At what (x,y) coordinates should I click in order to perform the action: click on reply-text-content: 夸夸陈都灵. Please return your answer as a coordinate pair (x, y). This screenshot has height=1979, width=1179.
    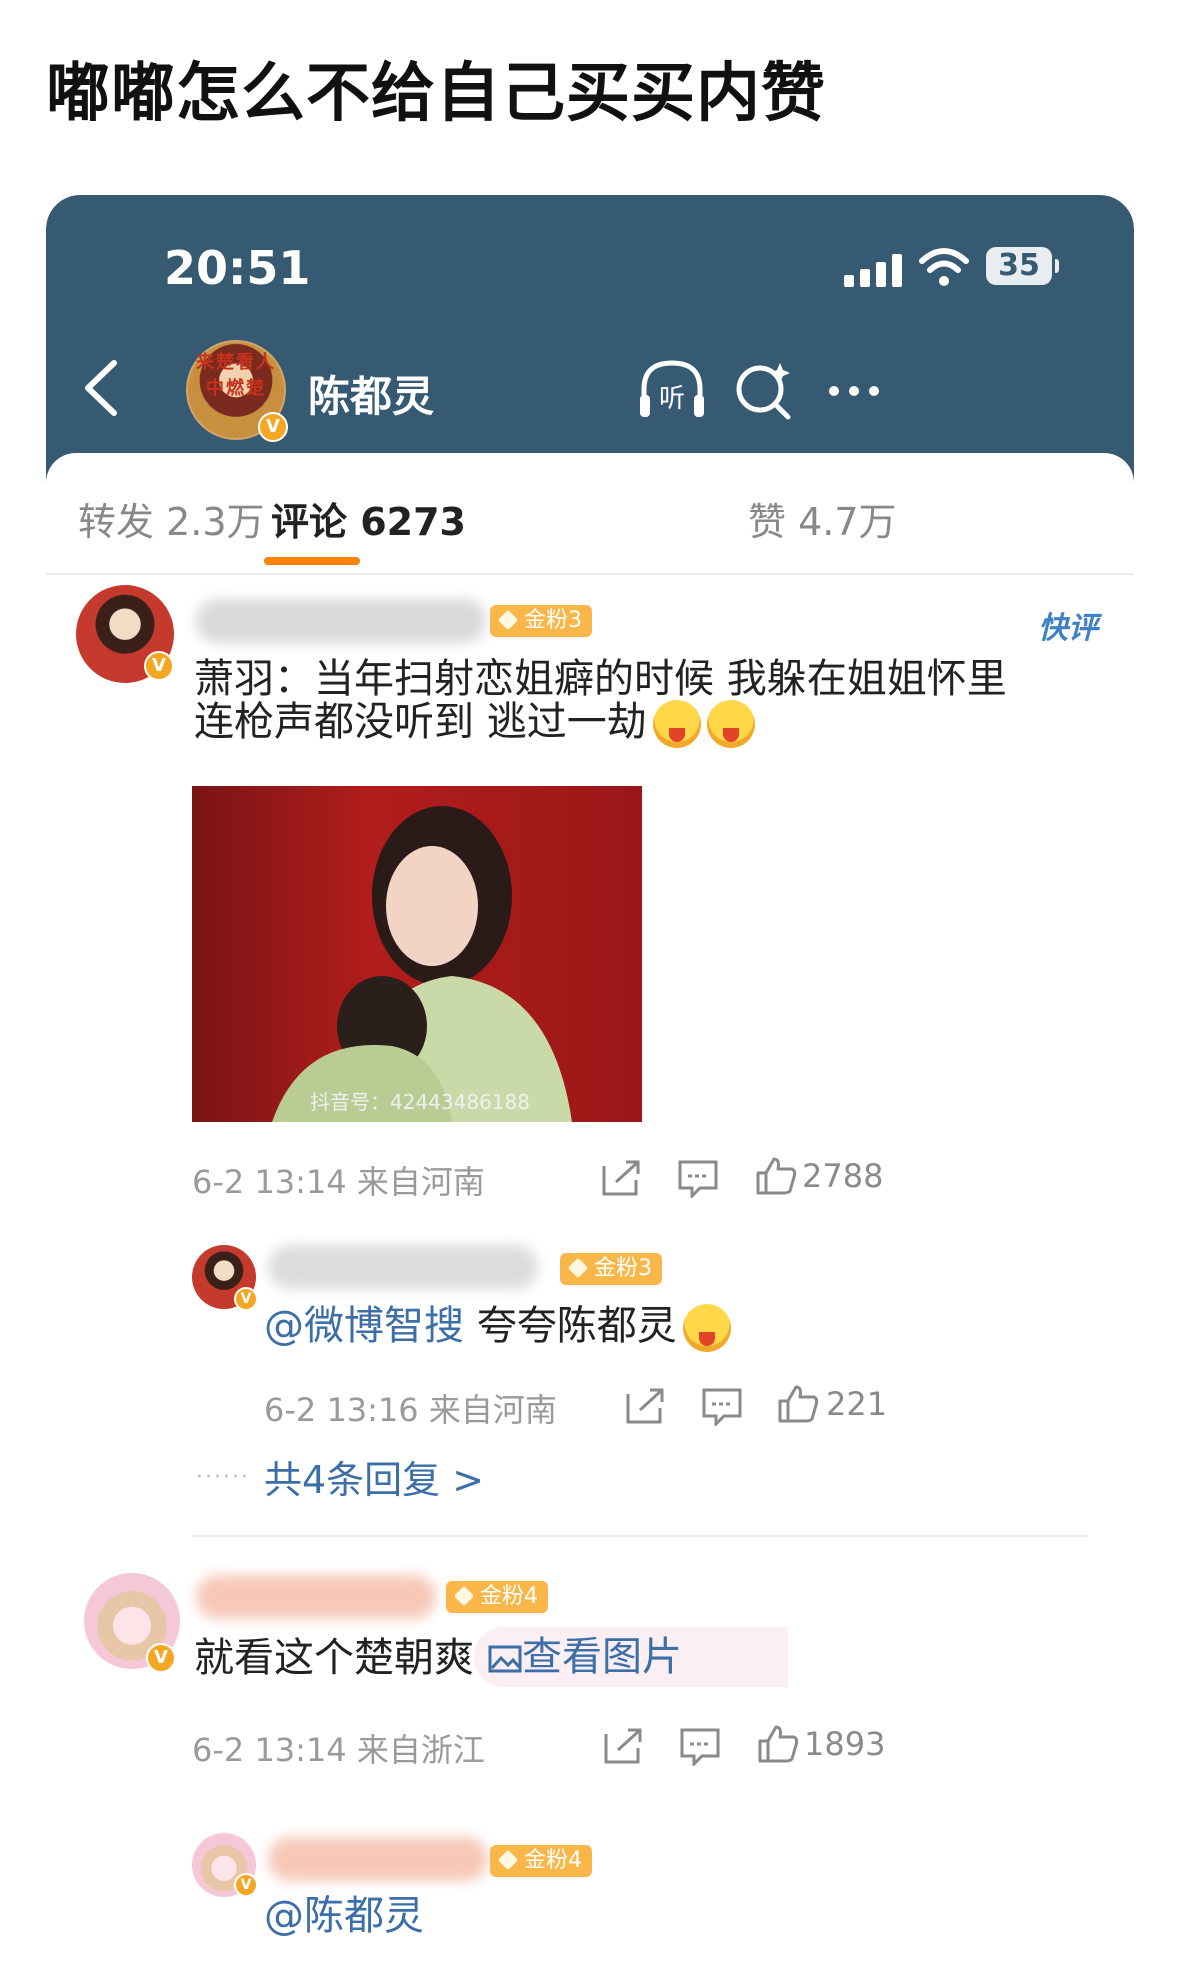
    Looking at the image, I should click on (570, 1326).